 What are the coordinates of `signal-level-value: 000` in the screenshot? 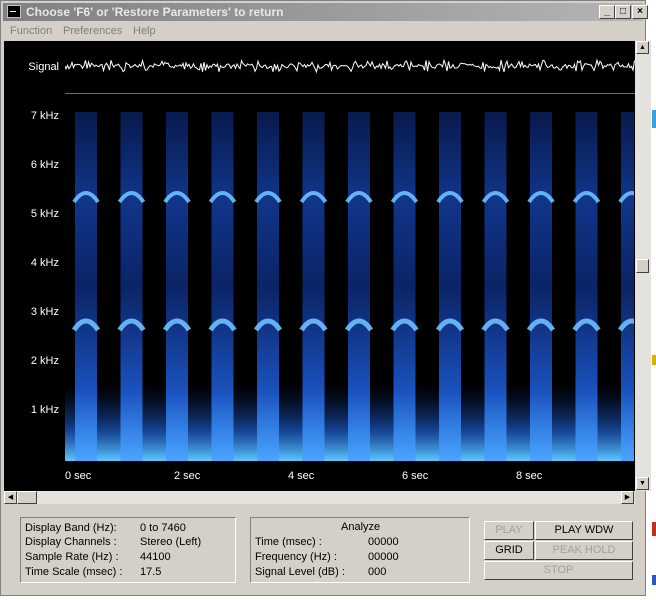 It's located at (377, 572).